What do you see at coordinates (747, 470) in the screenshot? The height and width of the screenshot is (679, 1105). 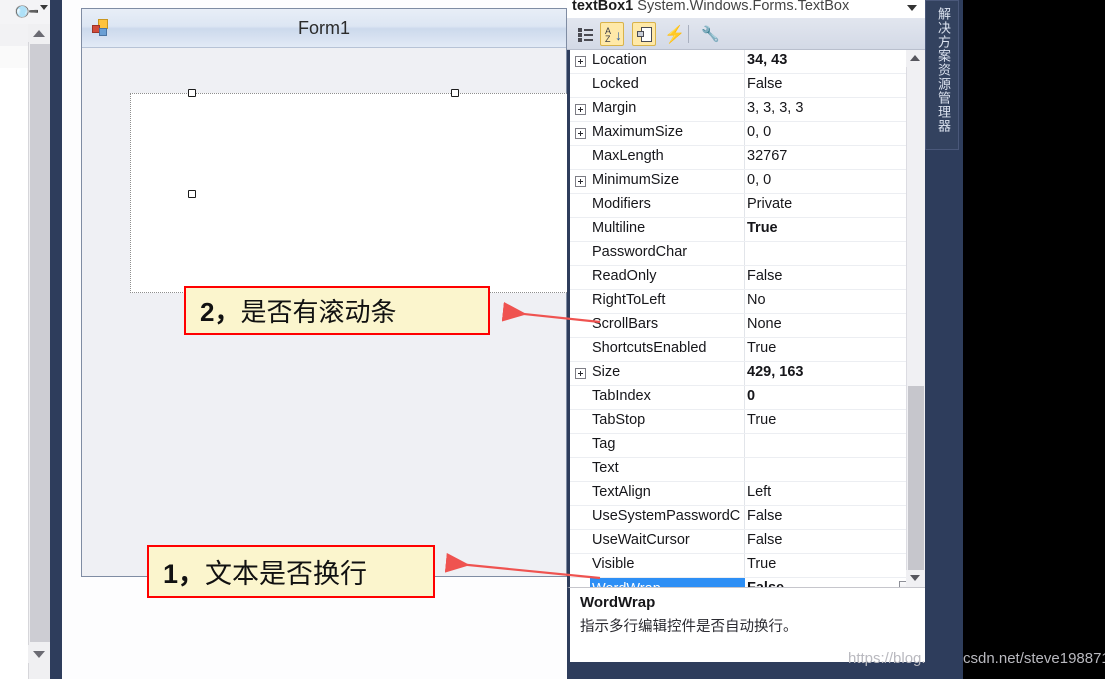 I see `property-row: Text` at bounding box center [747, 470].